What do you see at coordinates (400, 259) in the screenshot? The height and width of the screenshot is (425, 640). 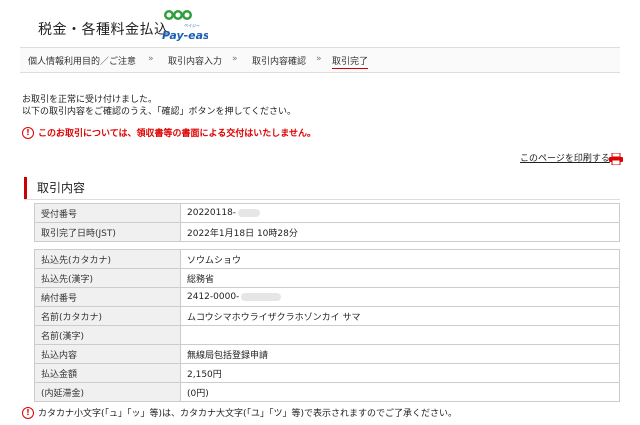 I see `row-value: ソウムショウ` at bounding box center [400, 259].